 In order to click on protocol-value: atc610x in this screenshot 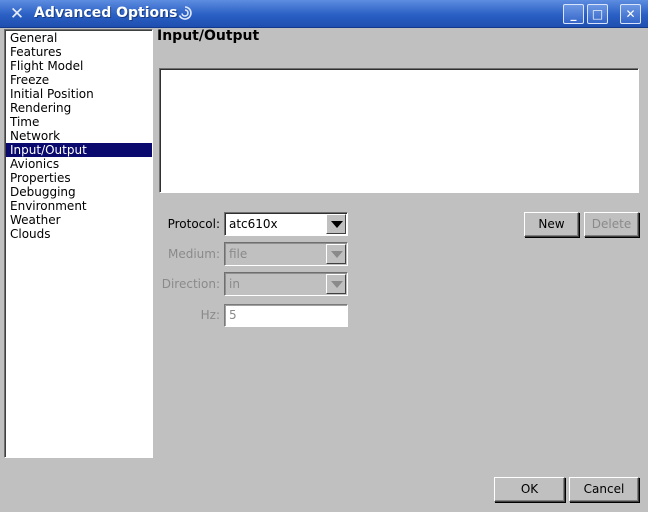, I will do `click(253, 224)`.